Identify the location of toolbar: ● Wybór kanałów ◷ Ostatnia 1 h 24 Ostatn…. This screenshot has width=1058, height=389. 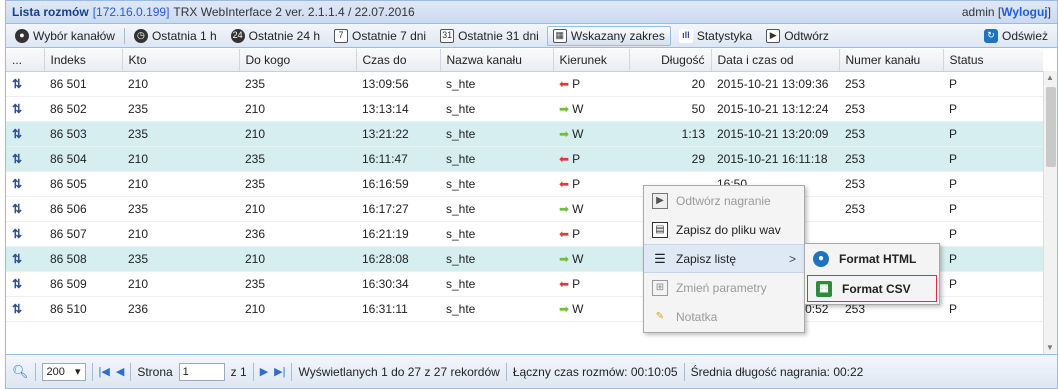
(531, 36).